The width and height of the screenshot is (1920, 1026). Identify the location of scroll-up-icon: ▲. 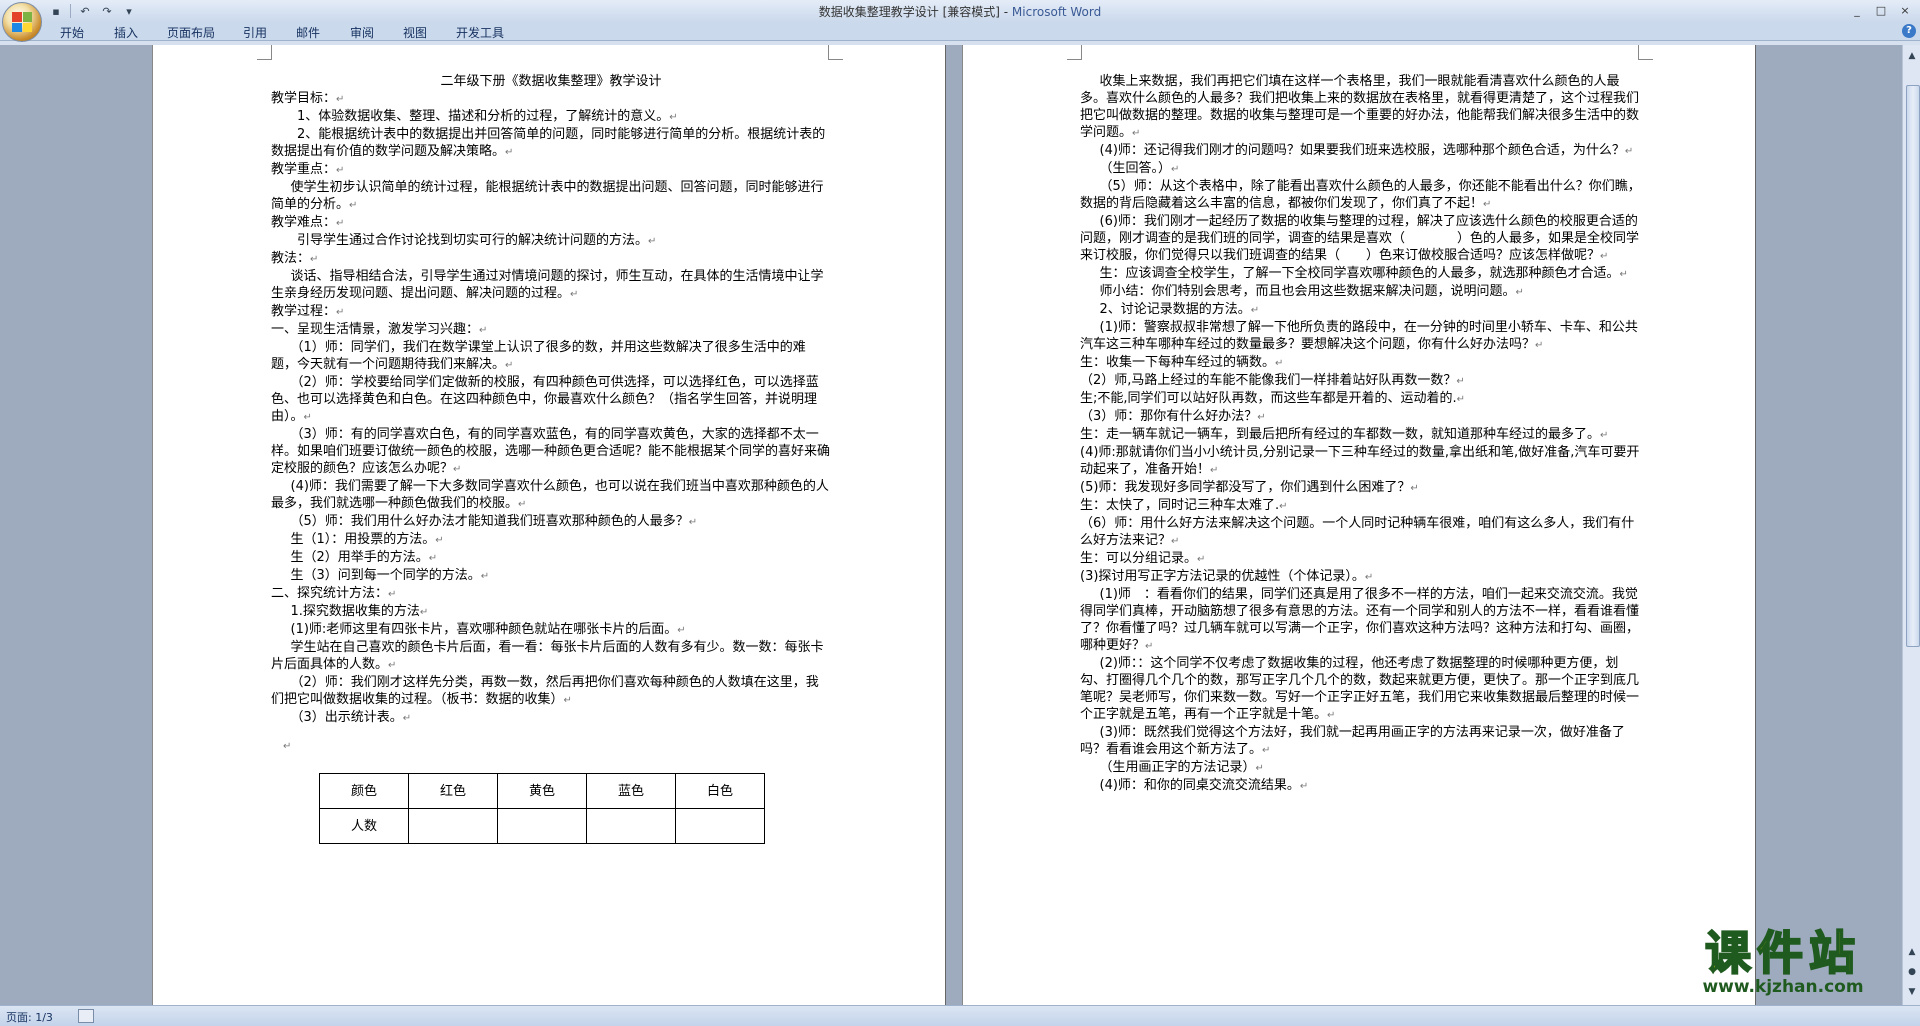
(1912, 56).